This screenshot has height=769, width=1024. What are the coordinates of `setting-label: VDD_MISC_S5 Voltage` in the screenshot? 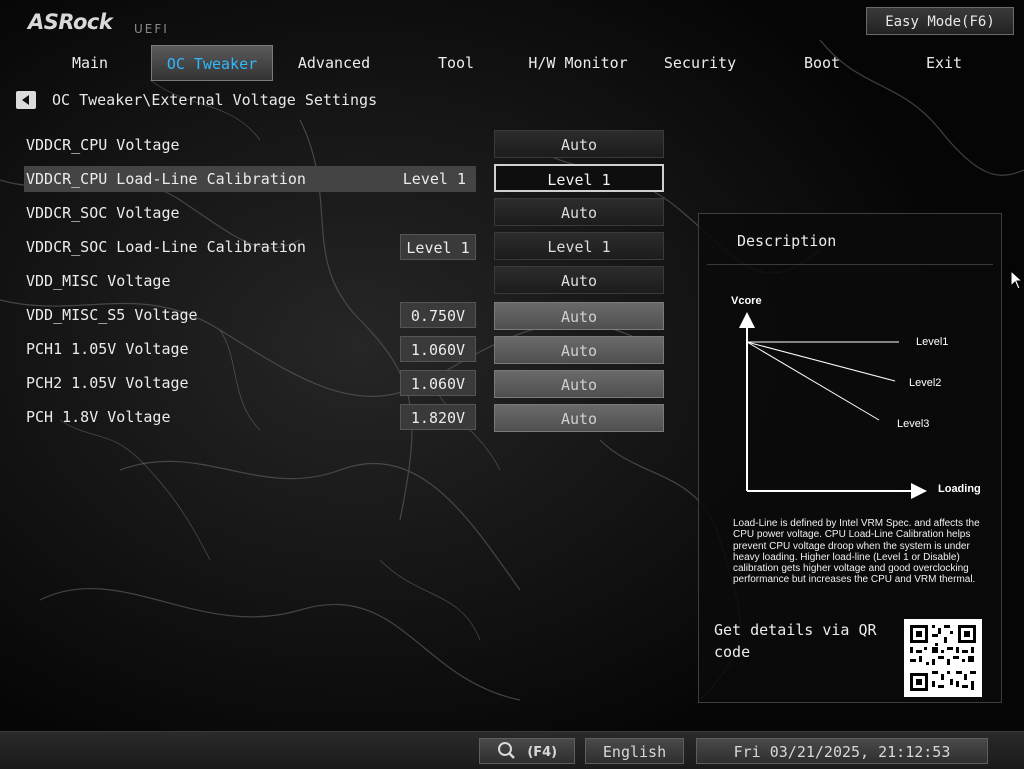 It's located at (112, 315).